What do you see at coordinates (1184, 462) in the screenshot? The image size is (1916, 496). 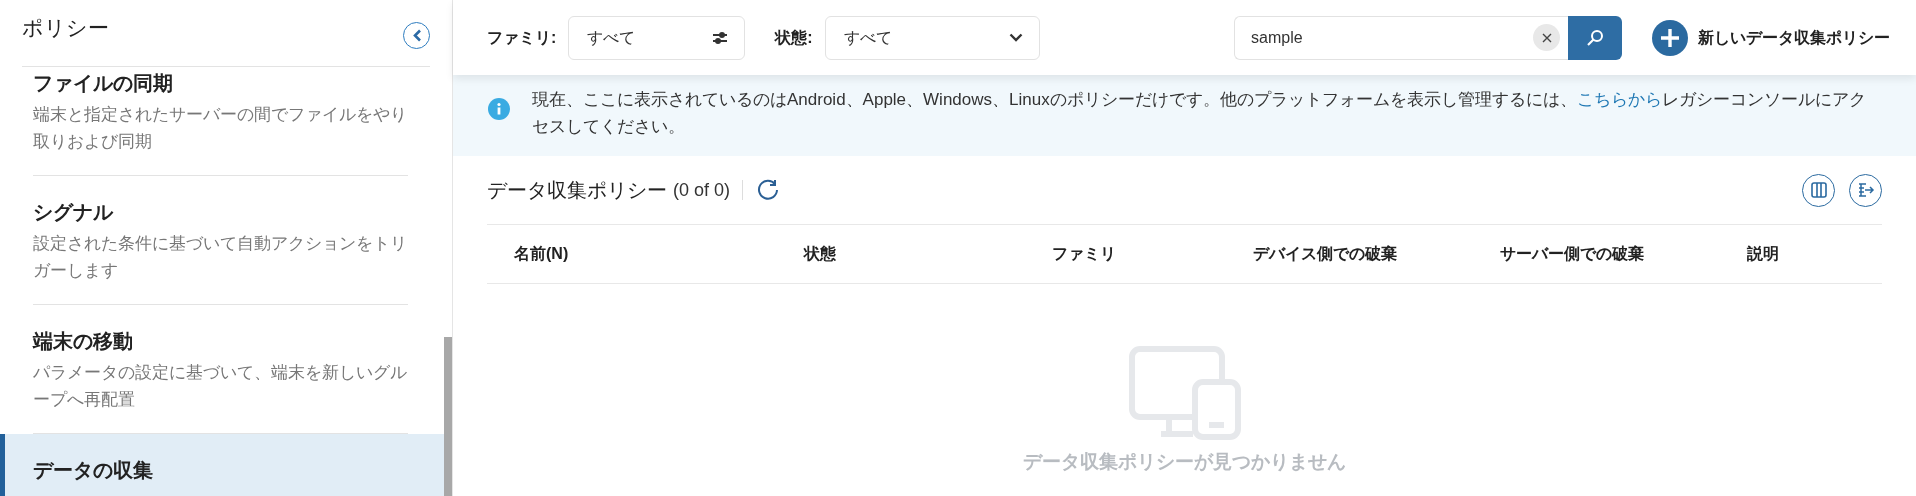 I see `empty-message: データ収集ポリシーが見つかりません` at bounding box center [1184, 462].